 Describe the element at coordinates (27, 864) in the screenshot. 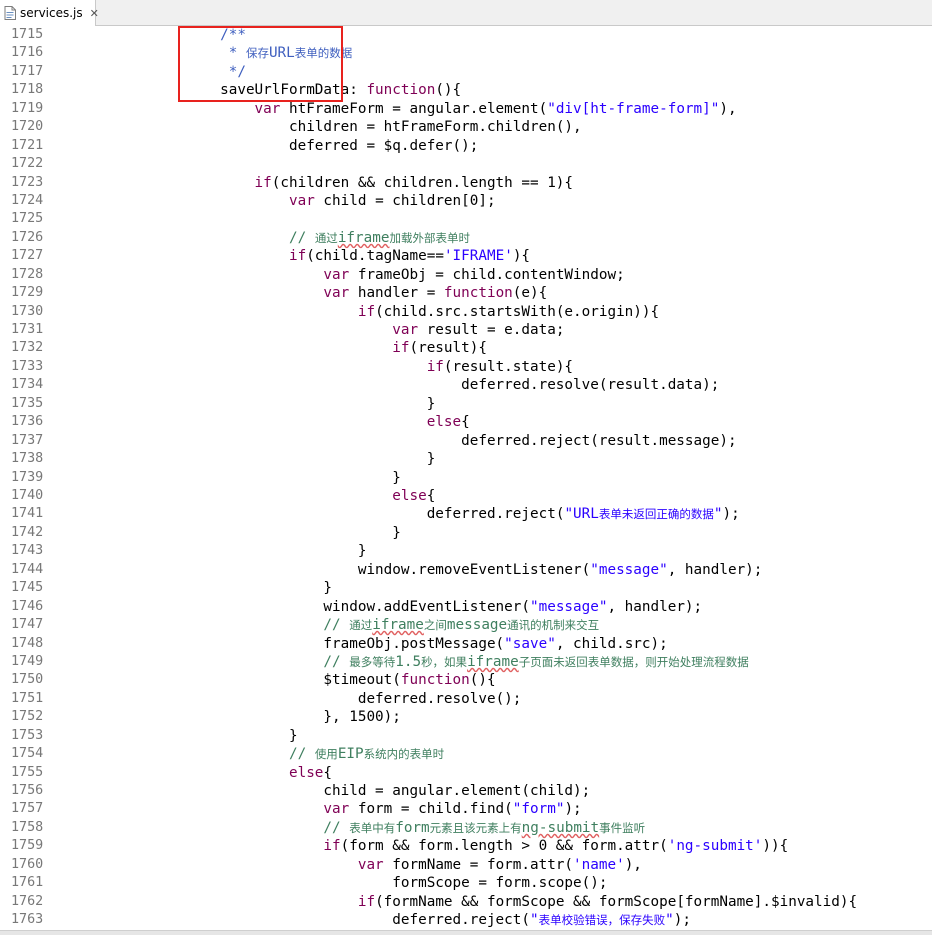

I see `line-number: 1760` at that location.